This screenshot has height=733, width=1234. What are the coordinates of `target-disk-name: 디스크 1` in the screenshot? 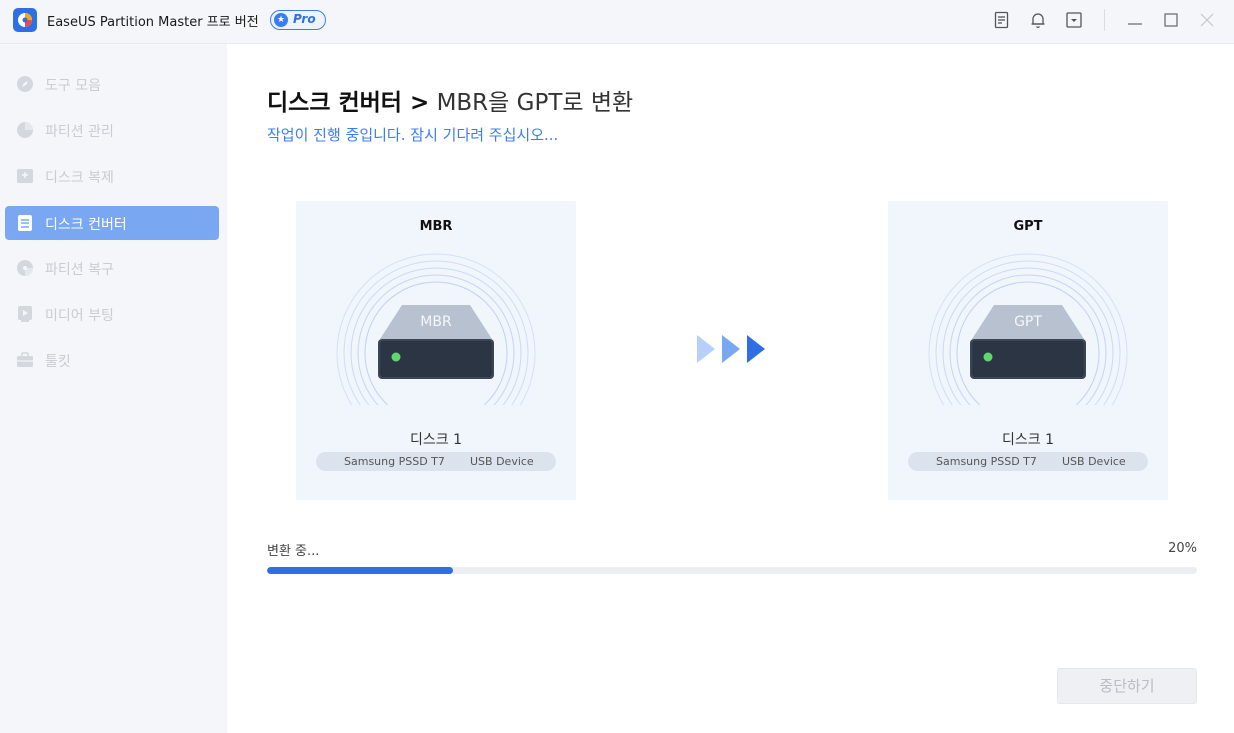 It's located at (1028, 440).